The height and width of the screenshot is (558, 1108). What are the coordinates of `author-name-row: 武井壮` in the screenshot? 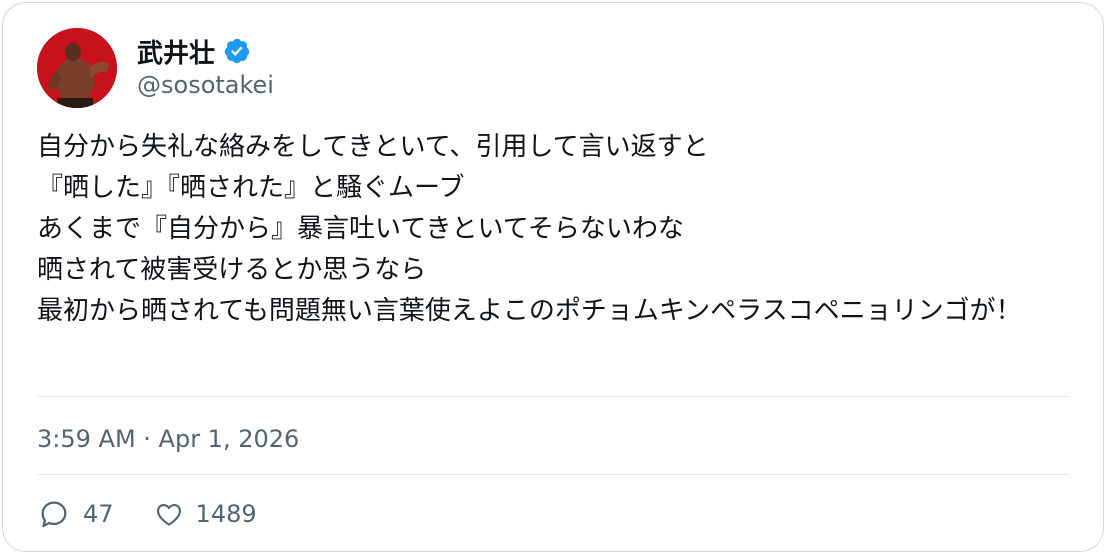 It's located at (194, 51).